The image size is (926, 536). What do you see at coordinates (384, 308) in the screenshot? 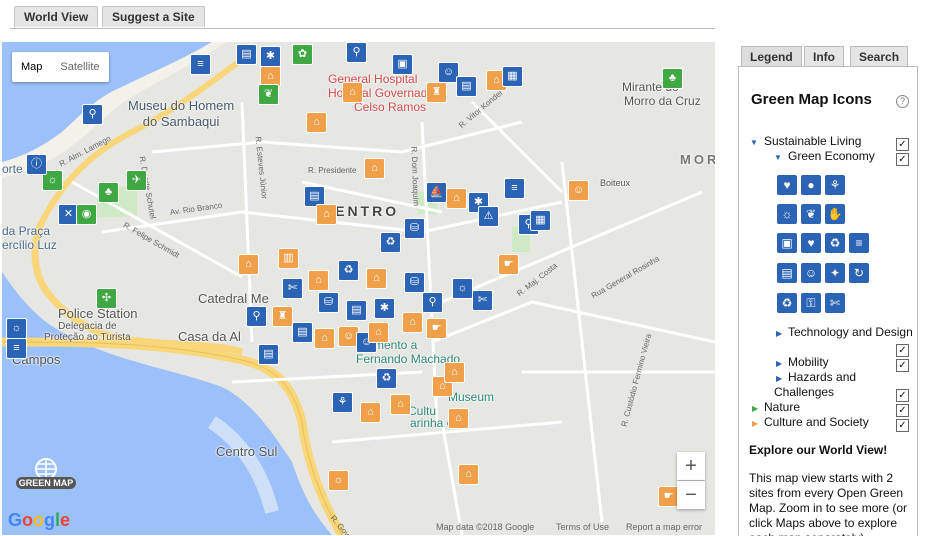
I see `marker-walk-3-icon: ✱` at bounding box center [384, 308].